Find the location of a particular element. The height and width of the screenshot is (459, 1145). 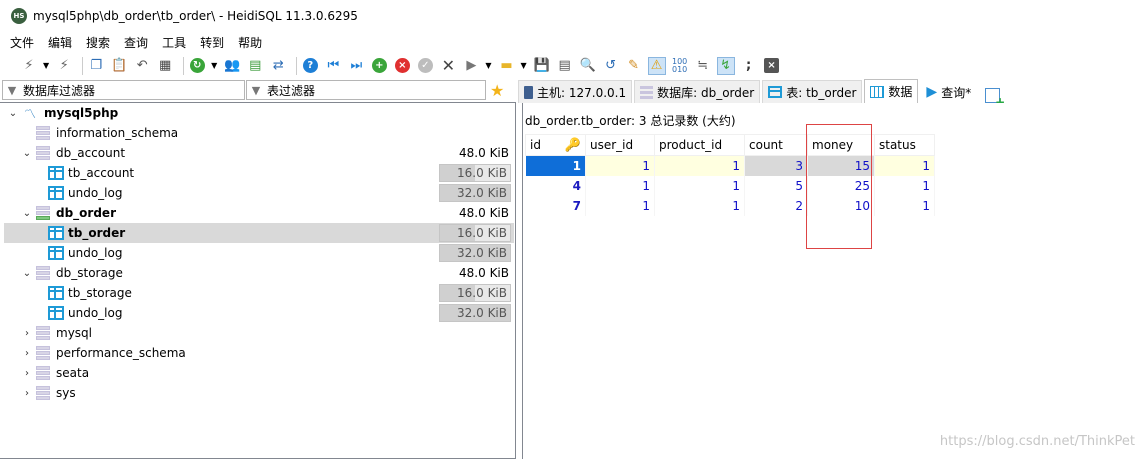

table-icon is located at coordinates (56, 193).